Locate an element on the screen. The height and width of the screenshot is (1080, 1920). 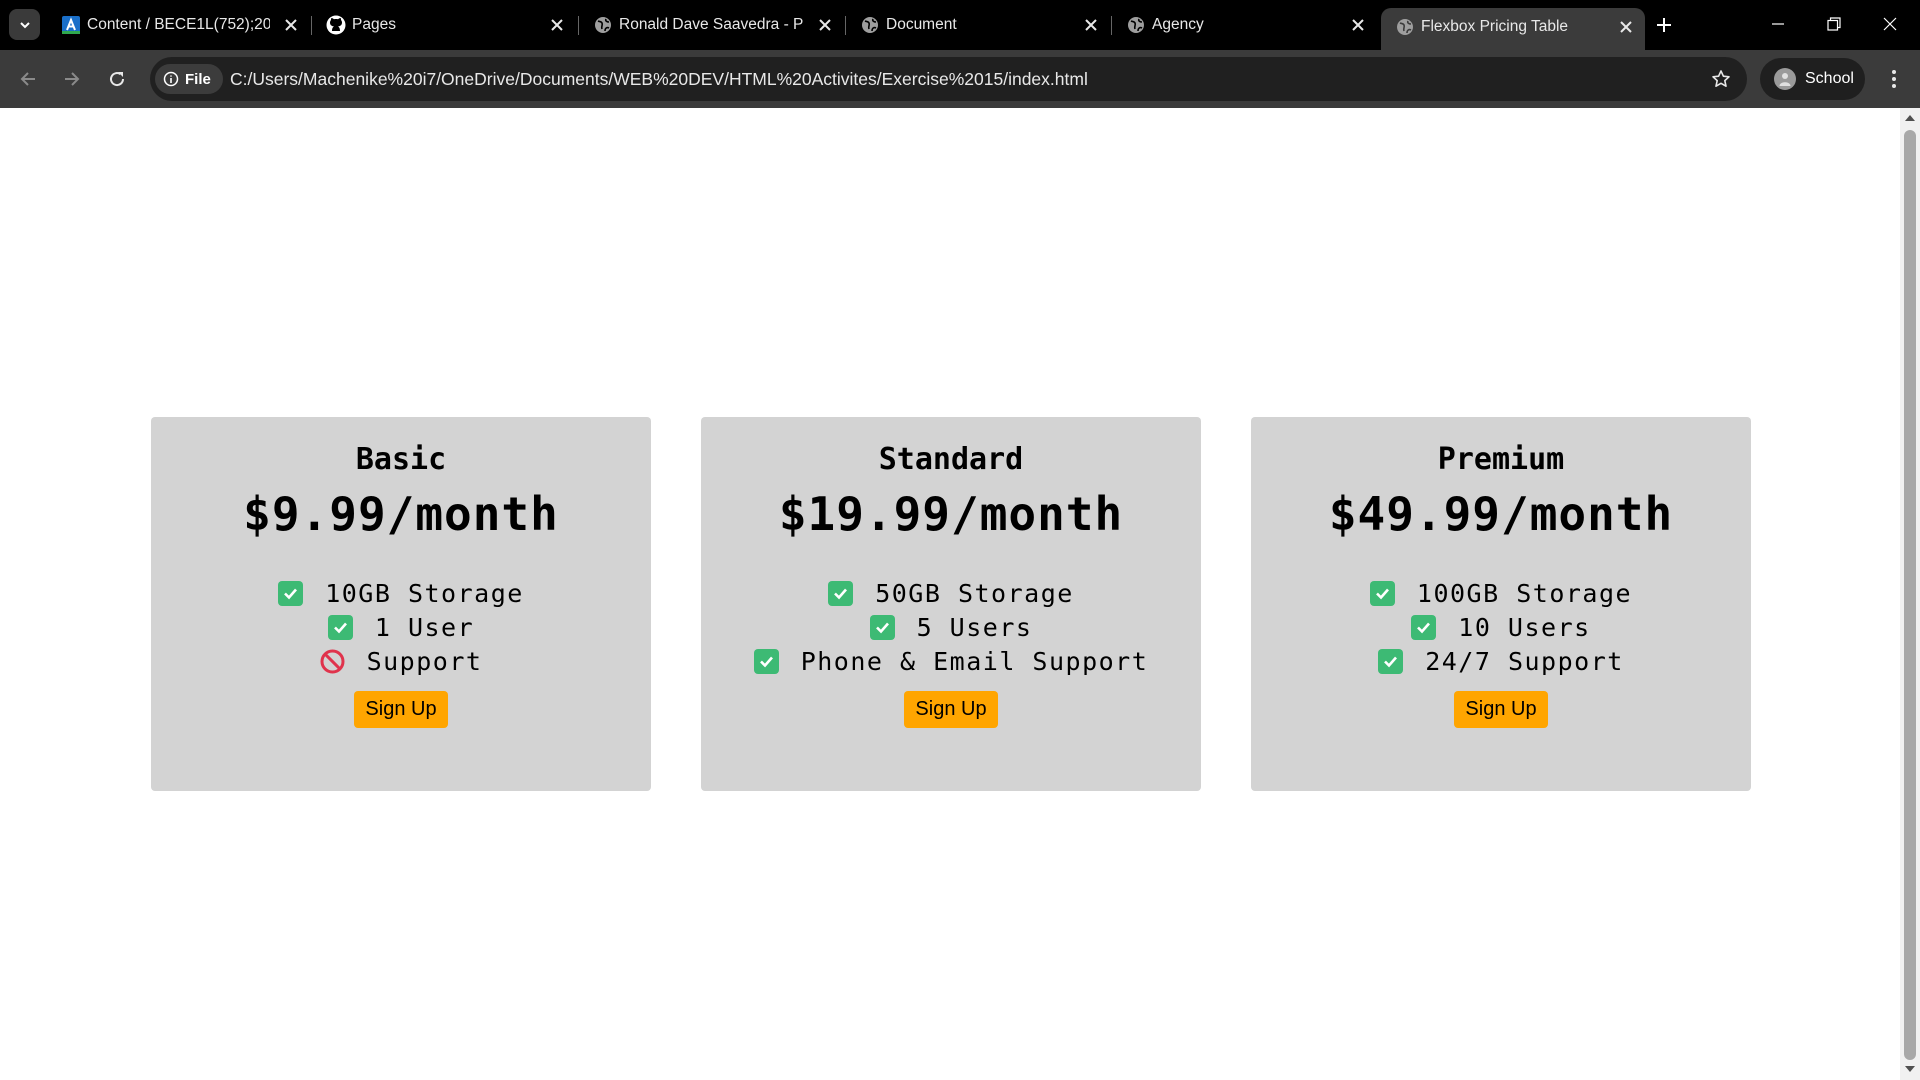
plus-icon is located at coordinates (1664, 25).